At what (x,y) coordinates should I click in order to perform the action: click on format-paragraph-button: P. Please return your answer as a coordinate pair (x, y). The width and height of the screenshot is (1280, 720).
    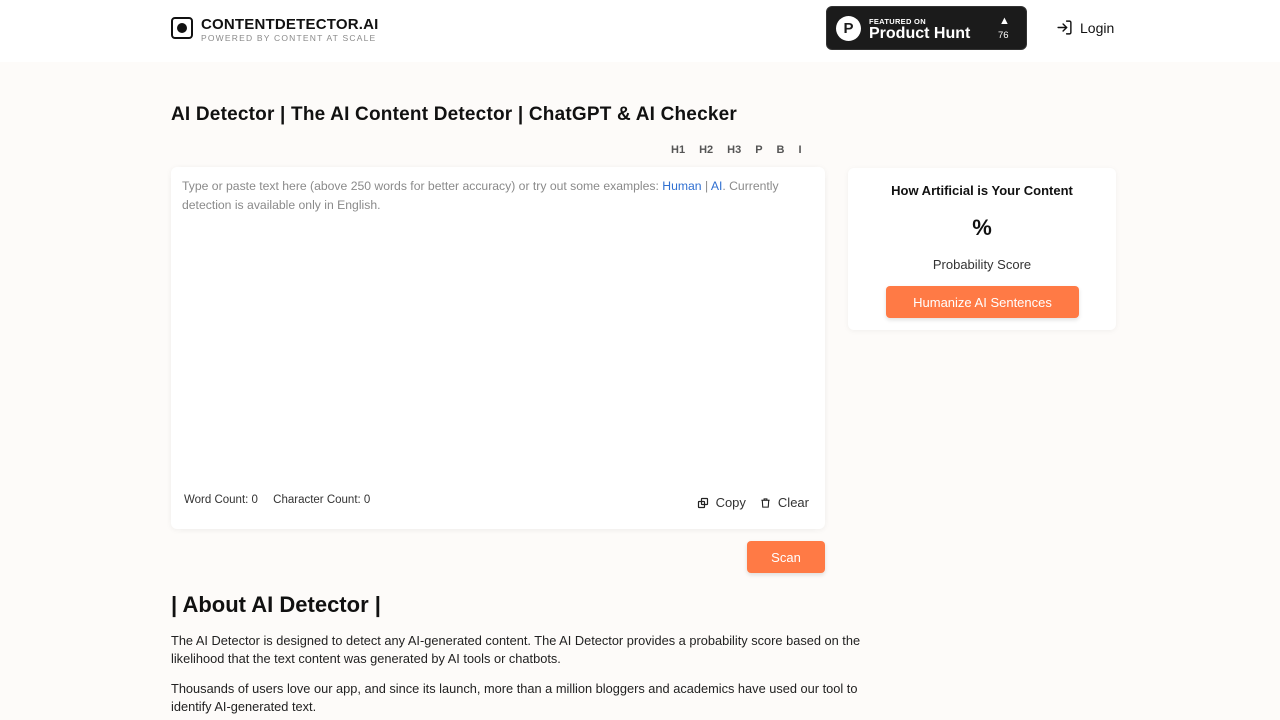
    Looking at the image, I should click on (758, 150).